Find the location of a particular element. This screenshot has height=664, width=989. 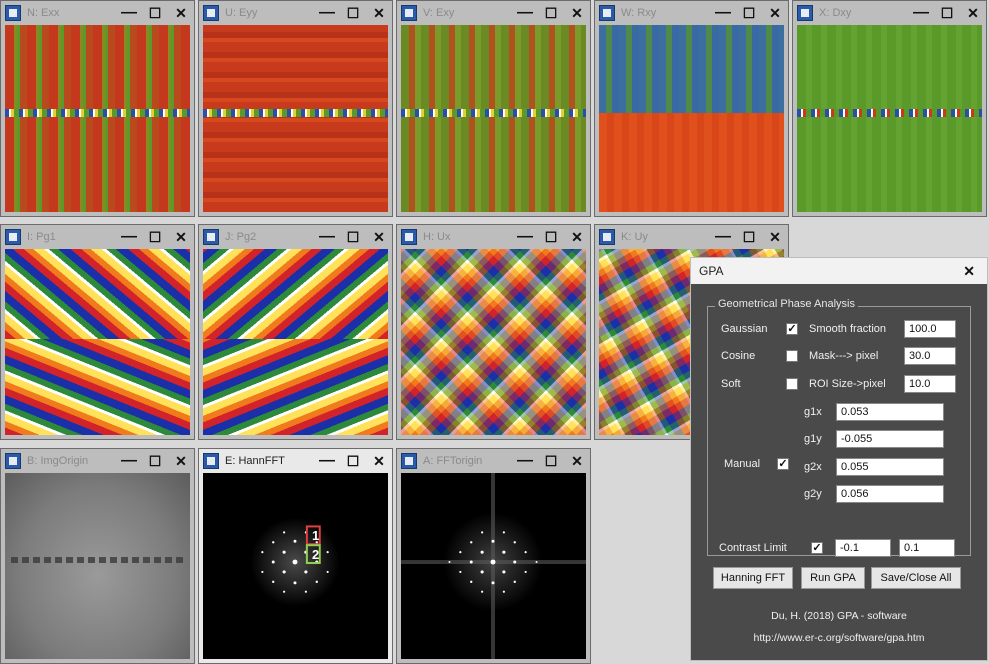

g2y-field: 0.056 is located at coordinates (890, 494).